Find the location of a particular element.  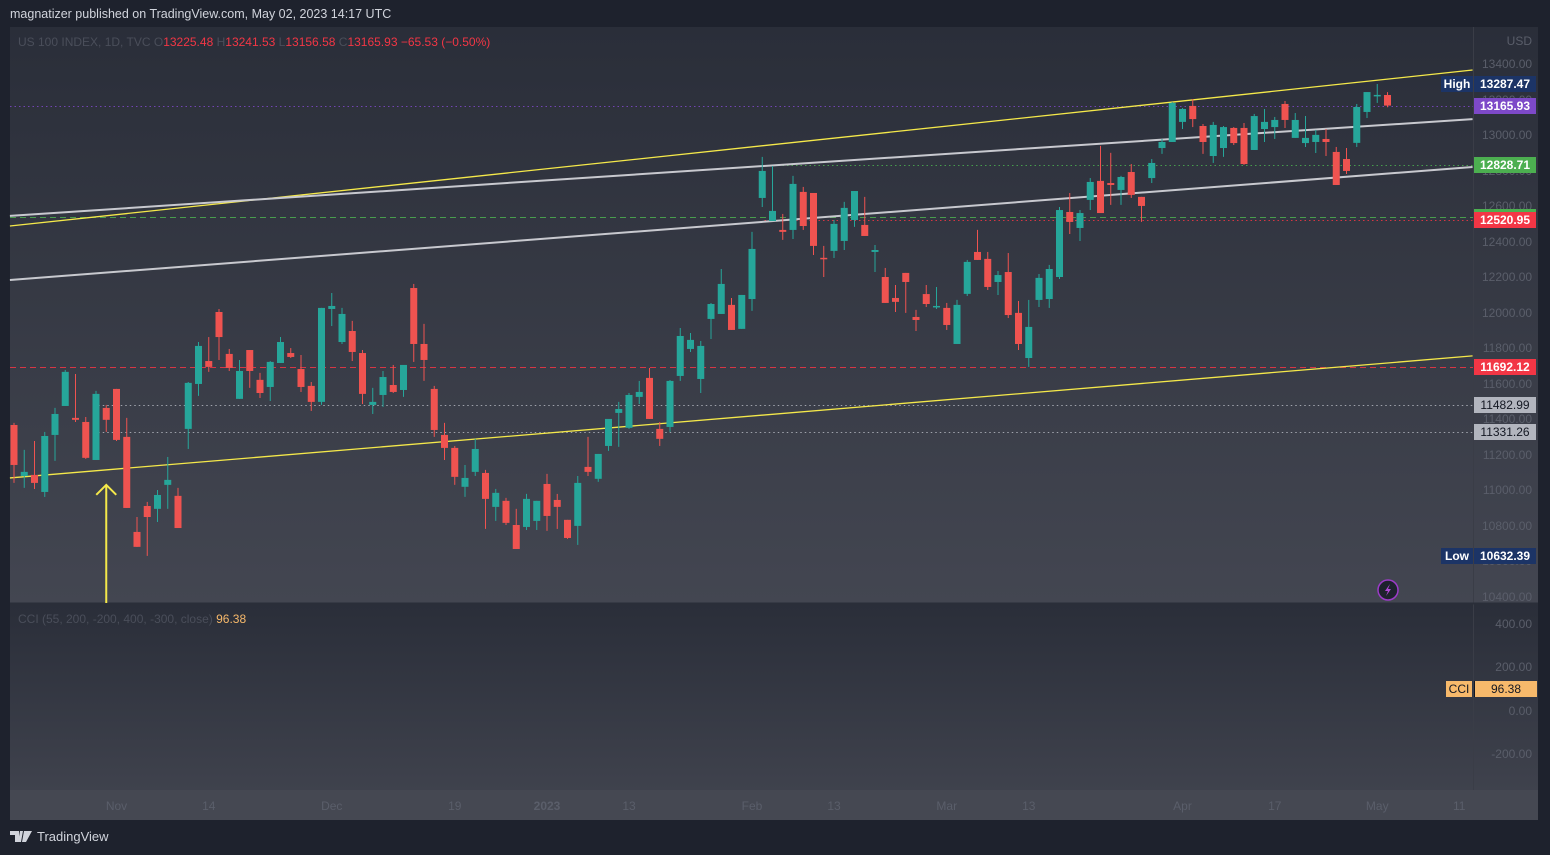

time-tick-label: 17 is located at coordinates (1275, 806).